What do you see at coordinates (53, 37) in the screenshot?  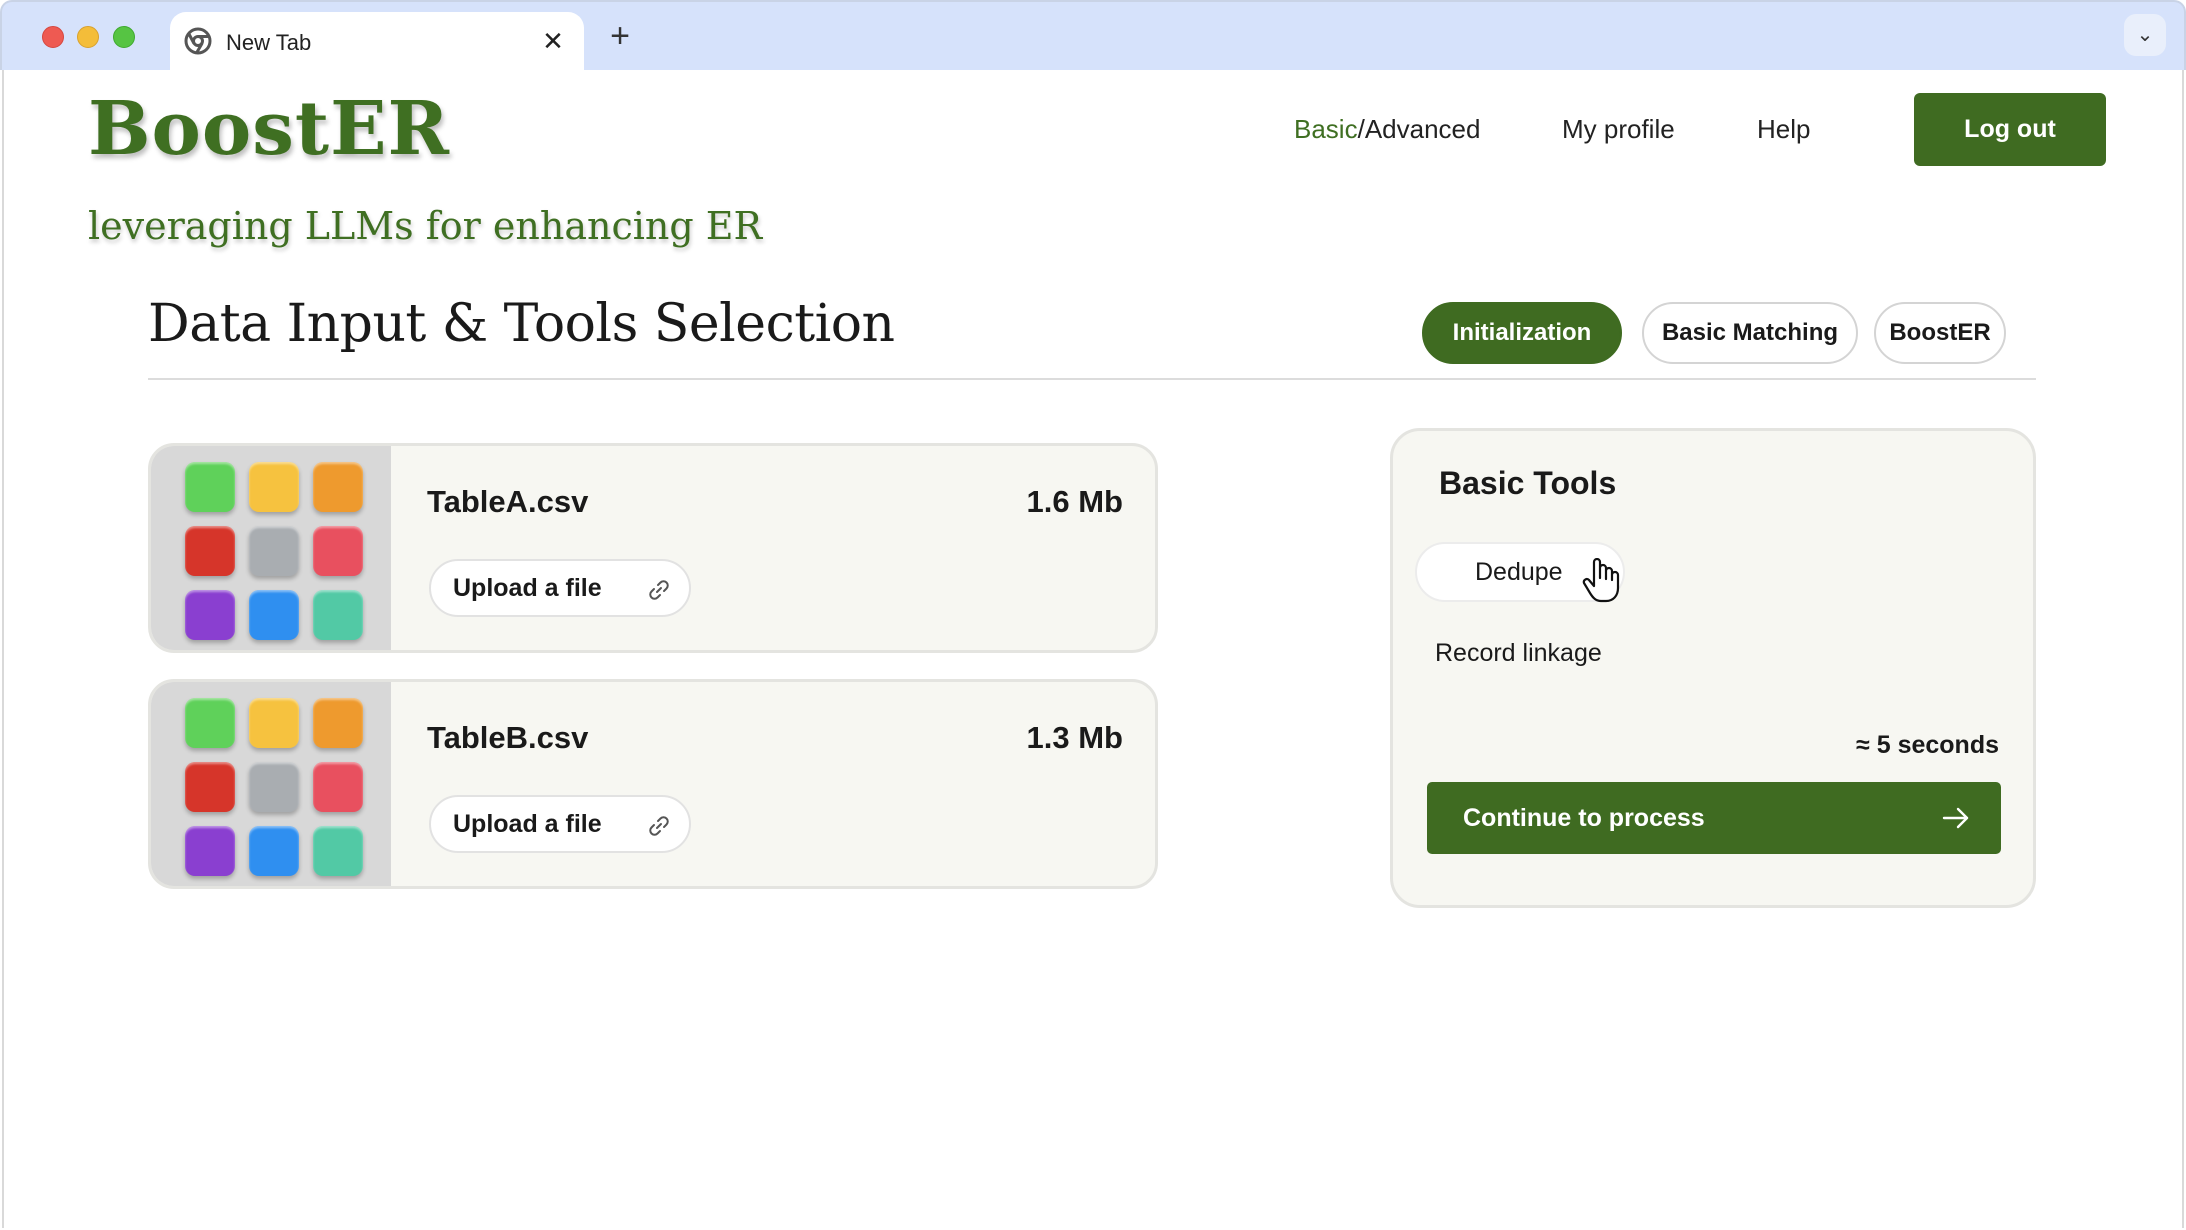 I see `window-close-button` at bounding box center [53, 37].